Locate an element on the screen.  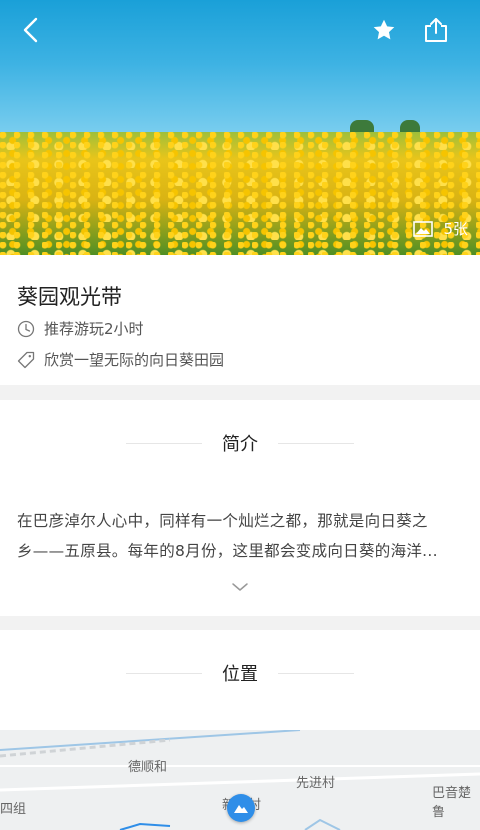
location-map: 德顺和 先进村 巴音楚鲁 四组 新丰村 is located at coordinates (240, 780).